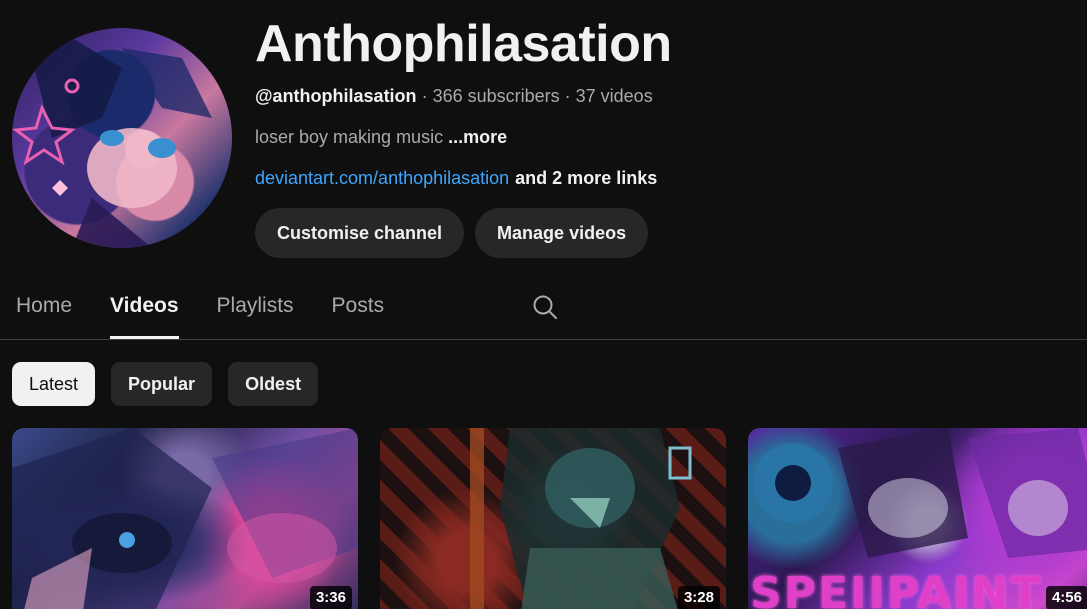  Describe the element at coordinates (496, 96) in the screenshot. I see `subscriber-count: 366 subscribers` at that location.